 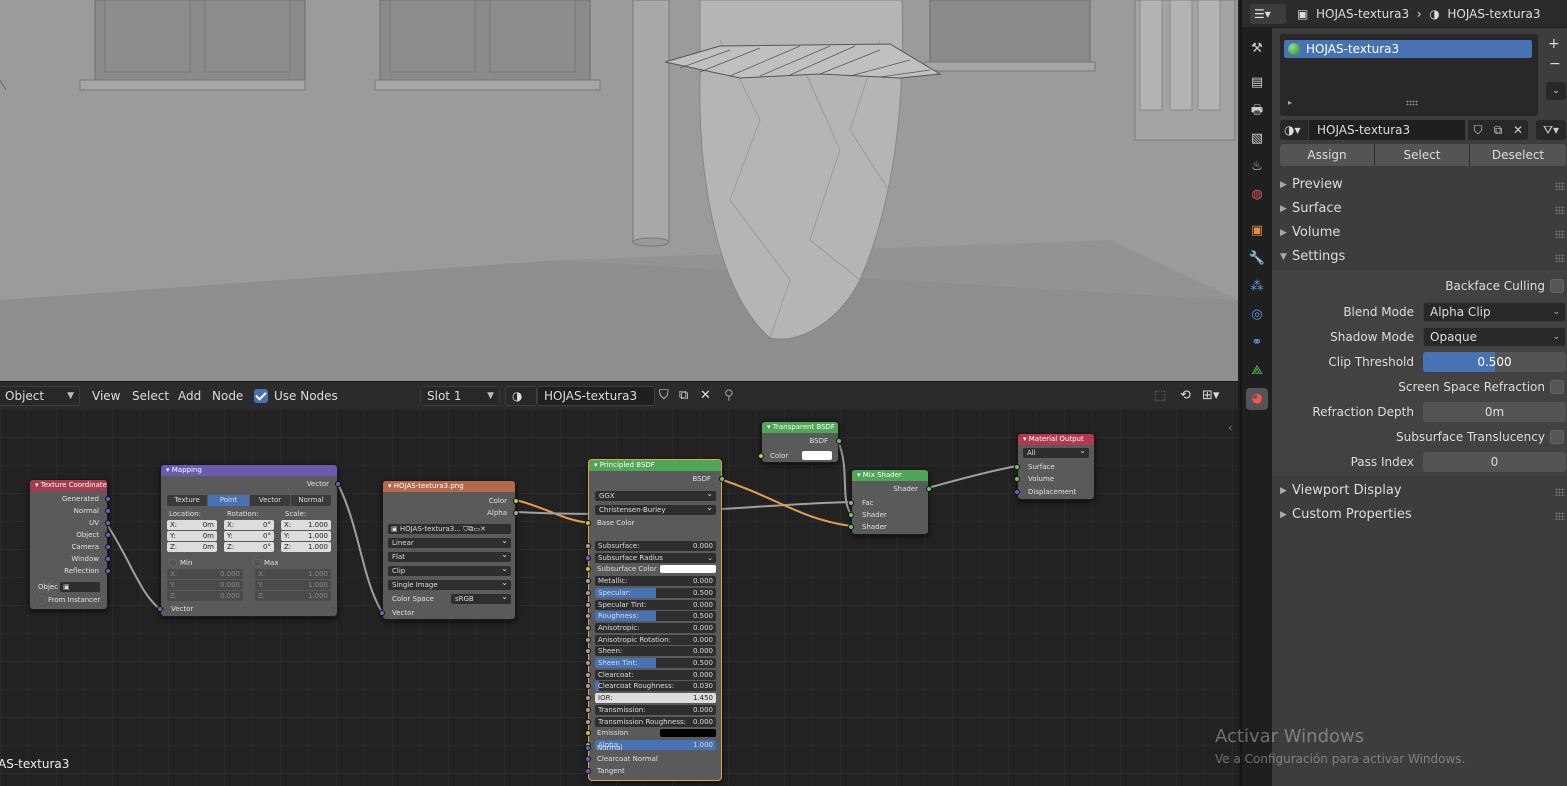 I want to click on material-slot-list: HOJAS-textura3 ▸, so click(x=1409, y=75).